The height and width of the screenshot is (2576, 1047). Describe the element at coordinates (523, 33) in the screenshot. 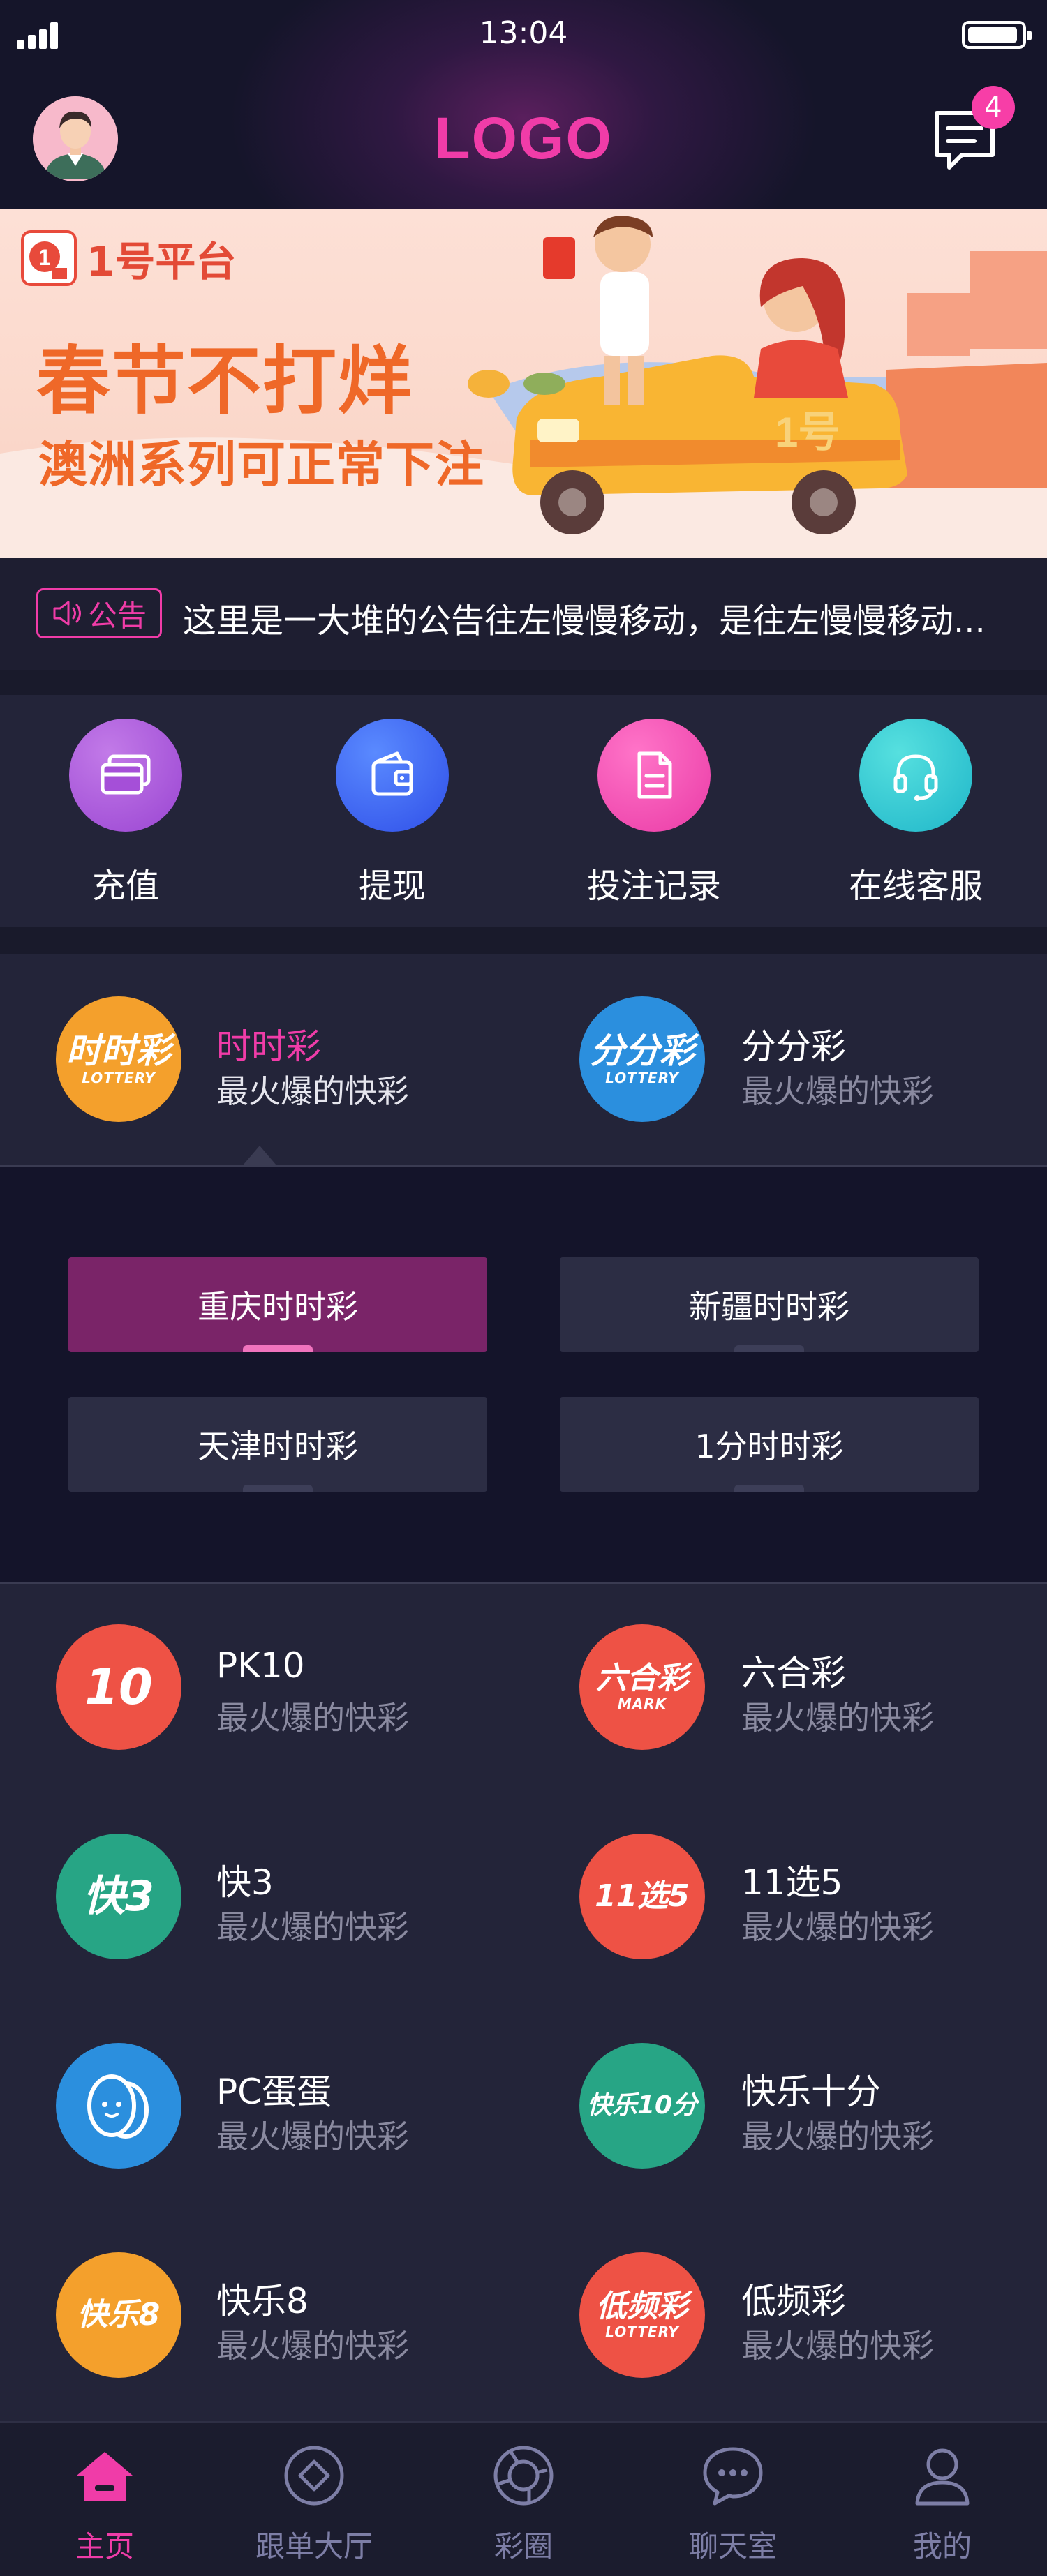

I see `status-time: 13:04` at that location.